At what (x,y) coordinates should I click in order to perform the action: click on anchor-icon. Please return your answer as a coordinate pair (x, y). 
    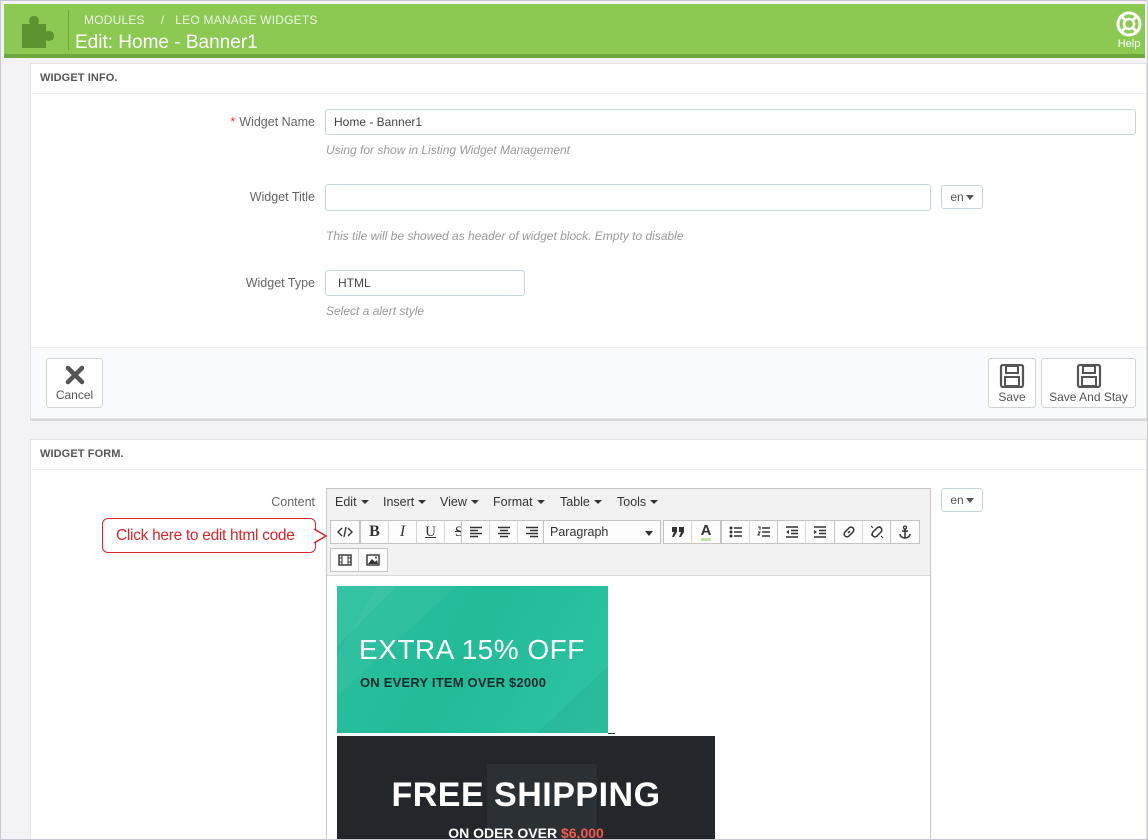
    Looking at the image, I should click on (905, 532).